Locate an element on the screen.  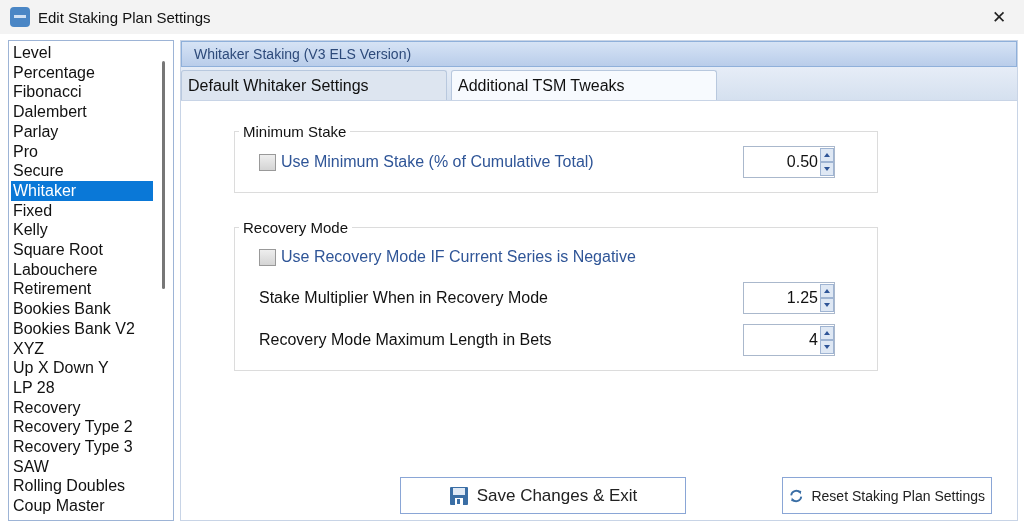
list-item: Retirement is located at coordinates (82, 289).